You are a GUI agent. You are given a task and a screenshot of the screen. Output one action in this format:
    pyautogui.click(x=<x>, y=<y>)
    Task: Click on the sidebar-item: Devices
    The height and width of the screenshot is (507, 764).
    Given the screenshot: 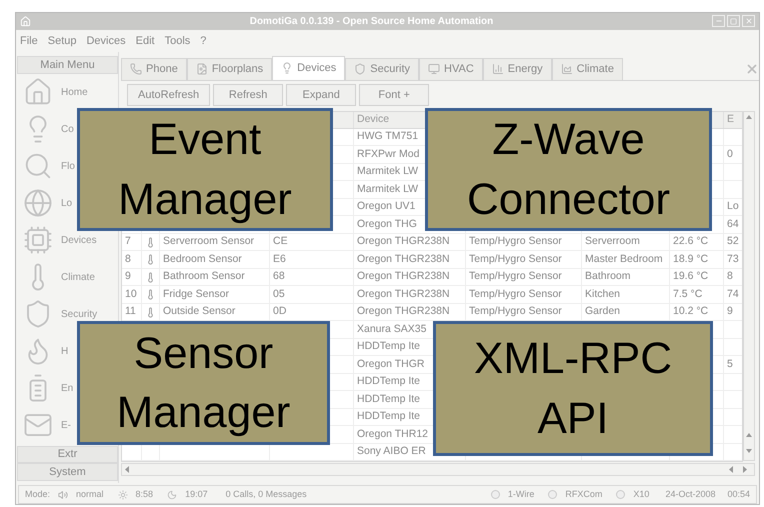 What is the action you would take?
    pyautogui.click(x=79, y=240)
    